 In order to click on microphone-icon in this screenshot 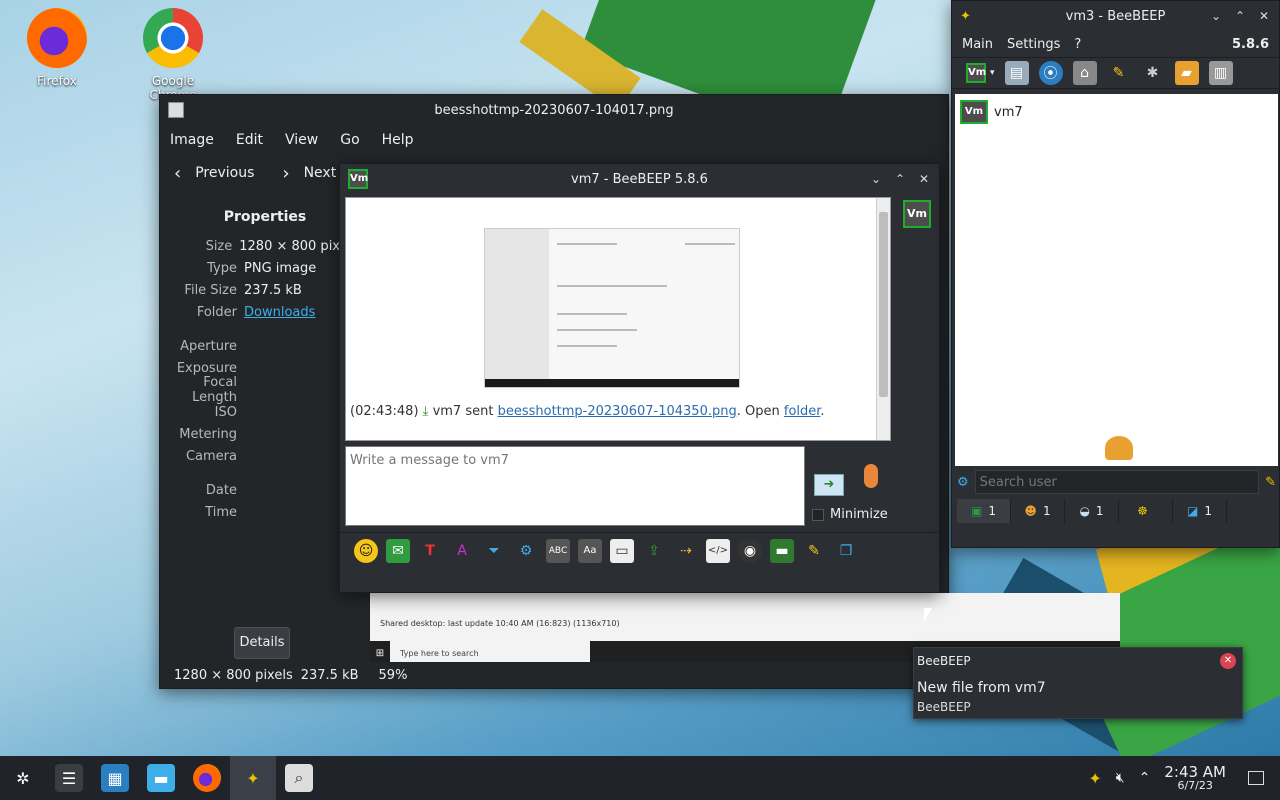, I will do `click(871, 476)`.